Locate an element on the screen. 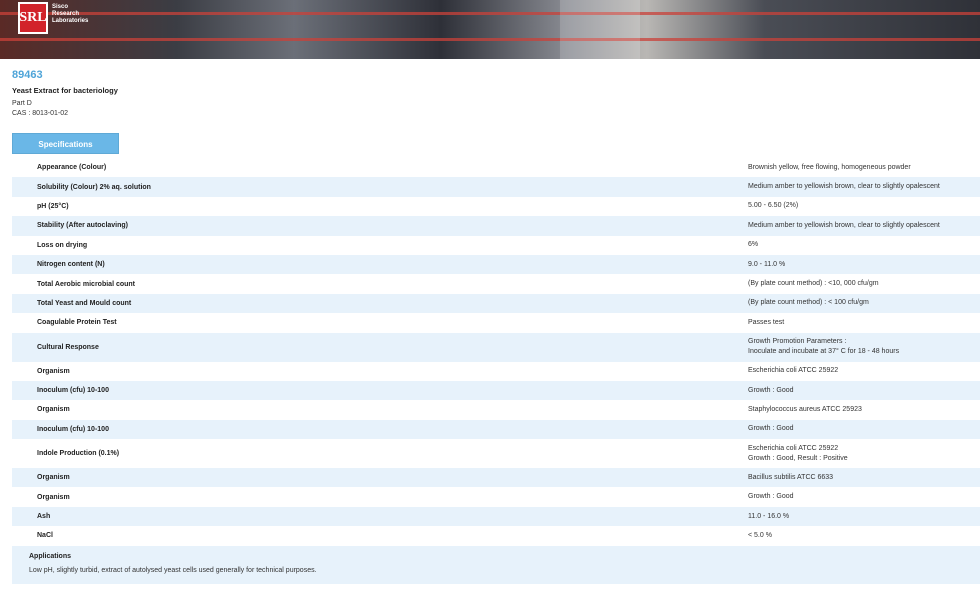  spec-value: Bacillus subtilis ATCC 6633 is located at coordinates (864, 478).